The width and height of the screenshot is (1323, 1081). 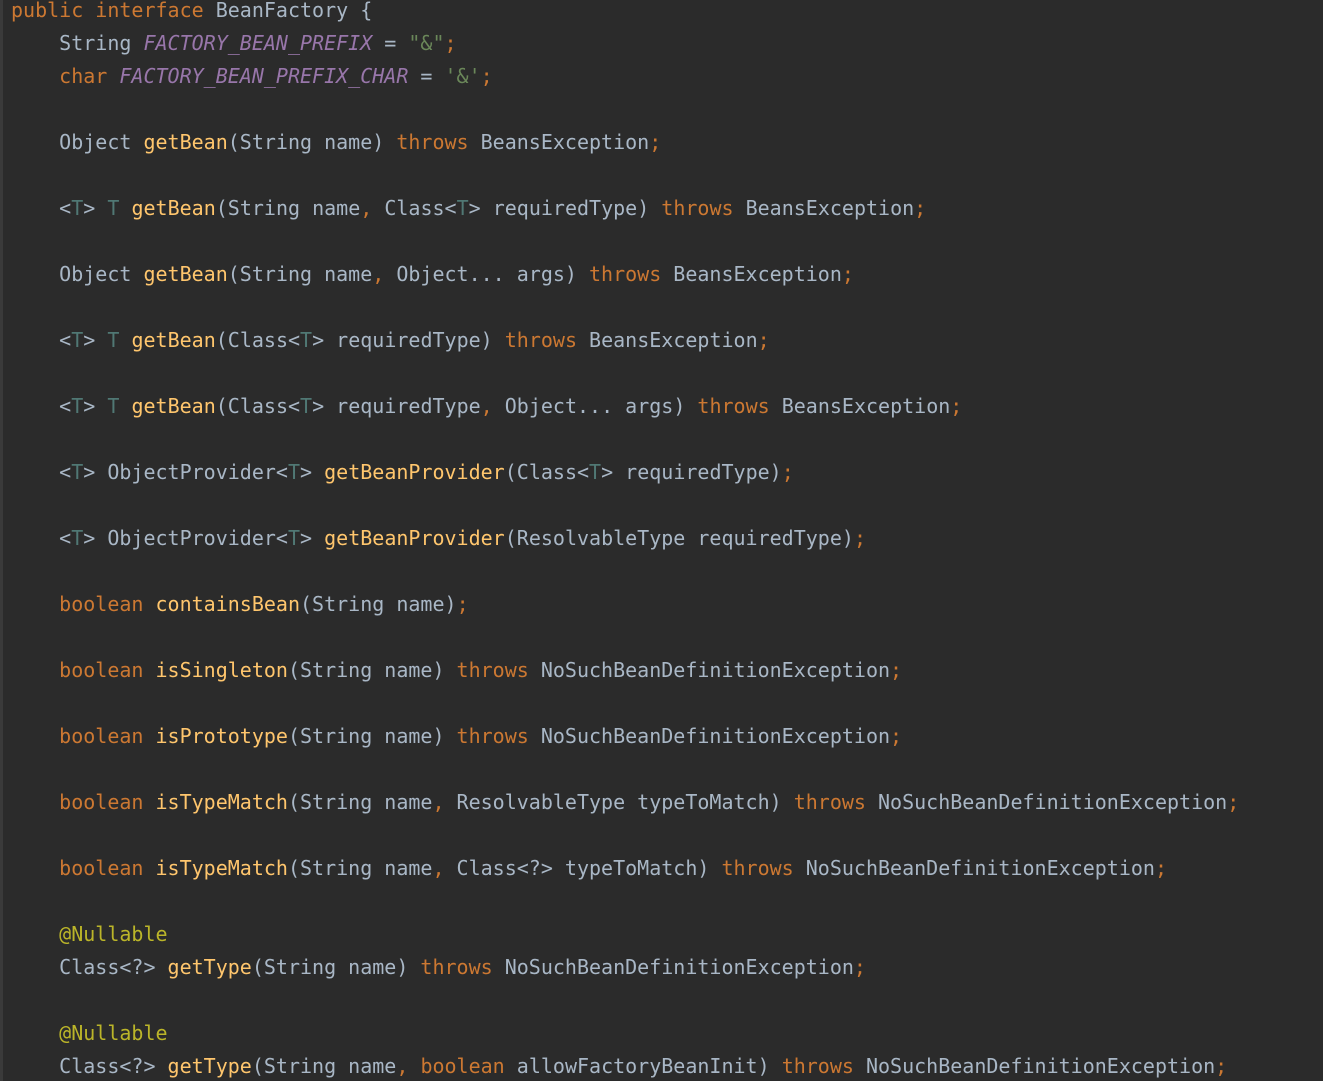 What do you see at coordinates (221, 670) in the screenshot?
I see `method-name-token: isSingleton` at bounding box center [221, 670].